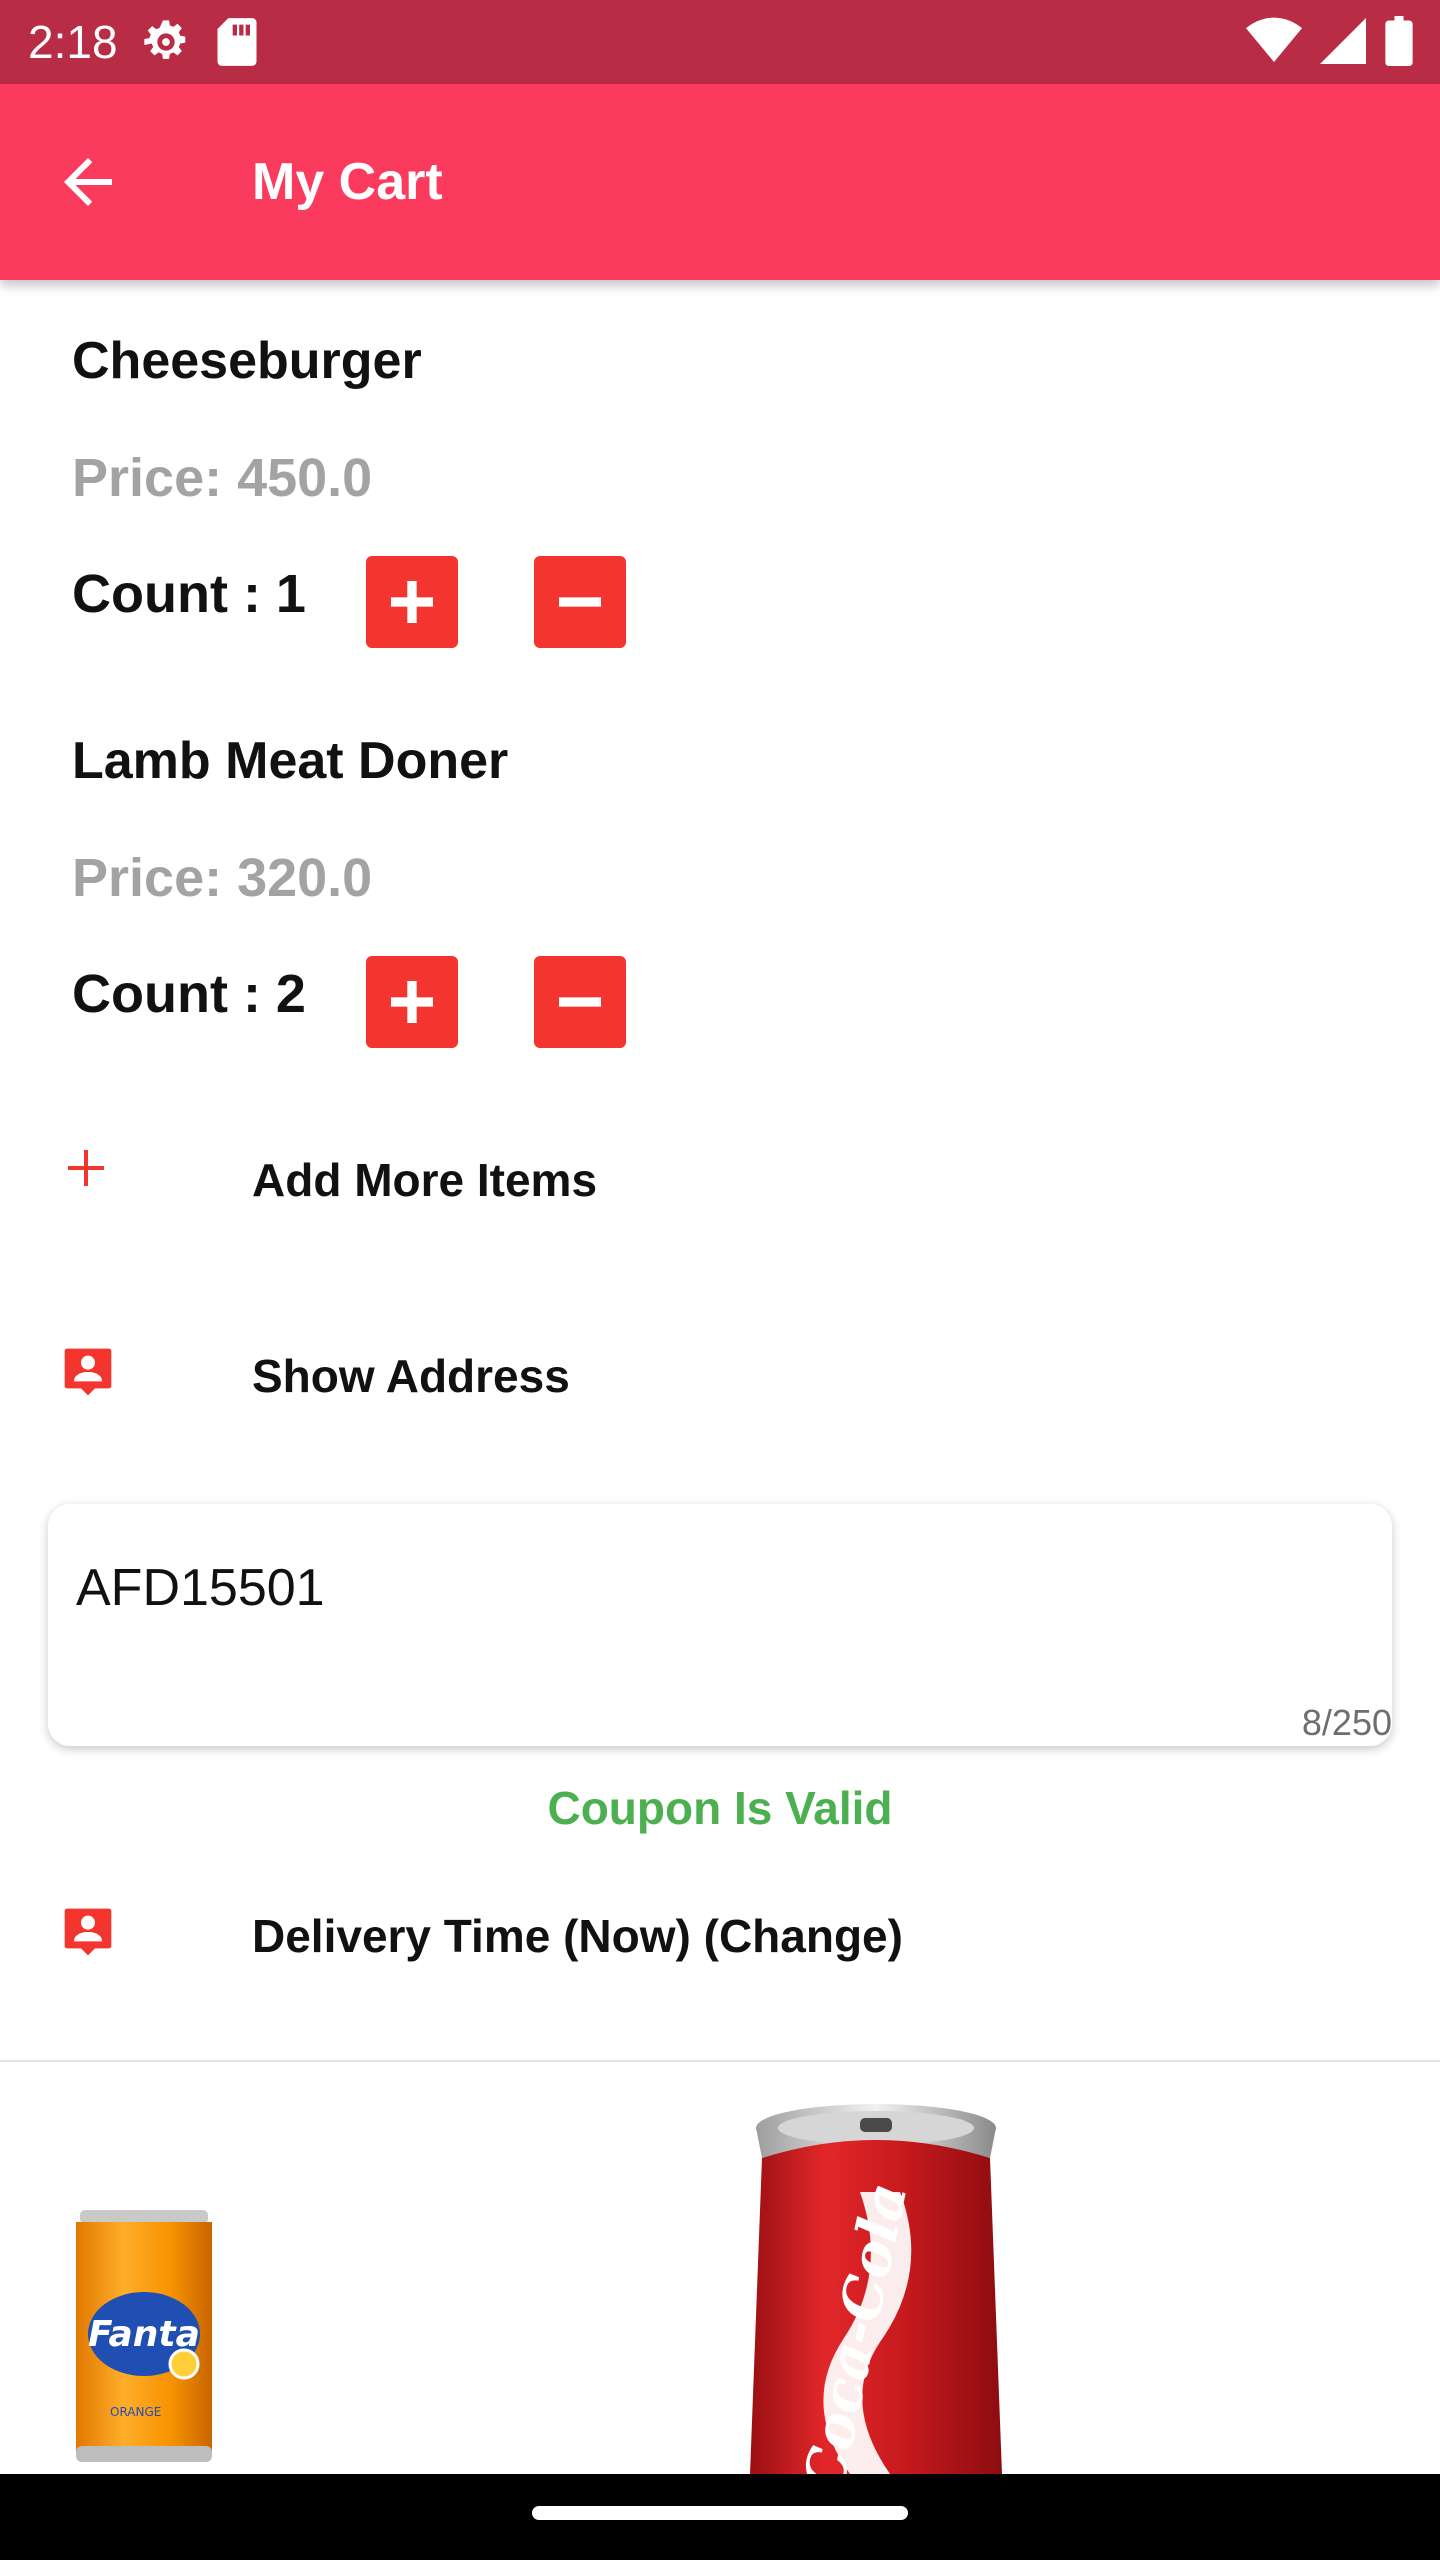 This screenshot has height=2560, width=1440. I want to click on show-address-label: Show Address, so click(411, 1376).